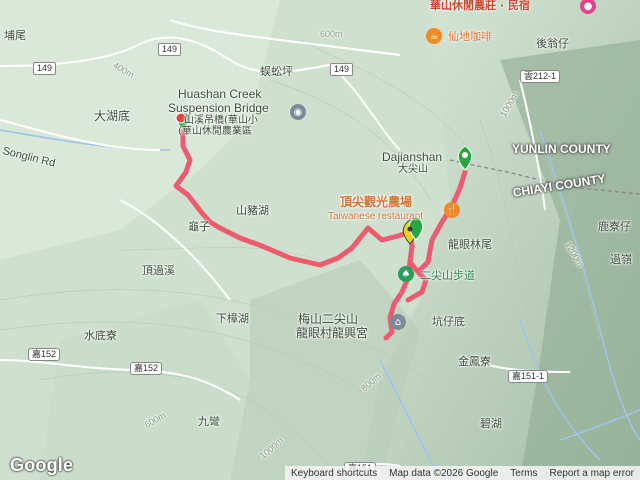 Image resolution: width=640 pixels, height=480 pixels. I want to click on label-temple-1: 梅山二尖山, so click(328, 319).